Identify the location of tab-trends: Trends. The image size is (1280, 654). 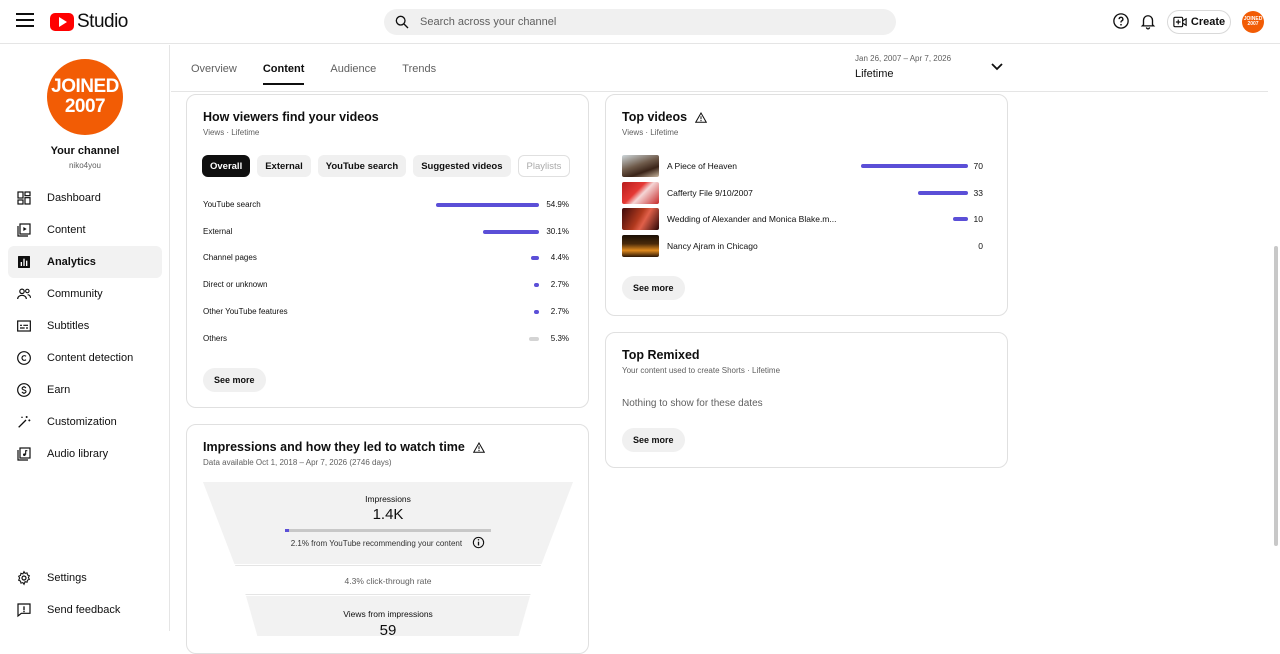
(419, 74).